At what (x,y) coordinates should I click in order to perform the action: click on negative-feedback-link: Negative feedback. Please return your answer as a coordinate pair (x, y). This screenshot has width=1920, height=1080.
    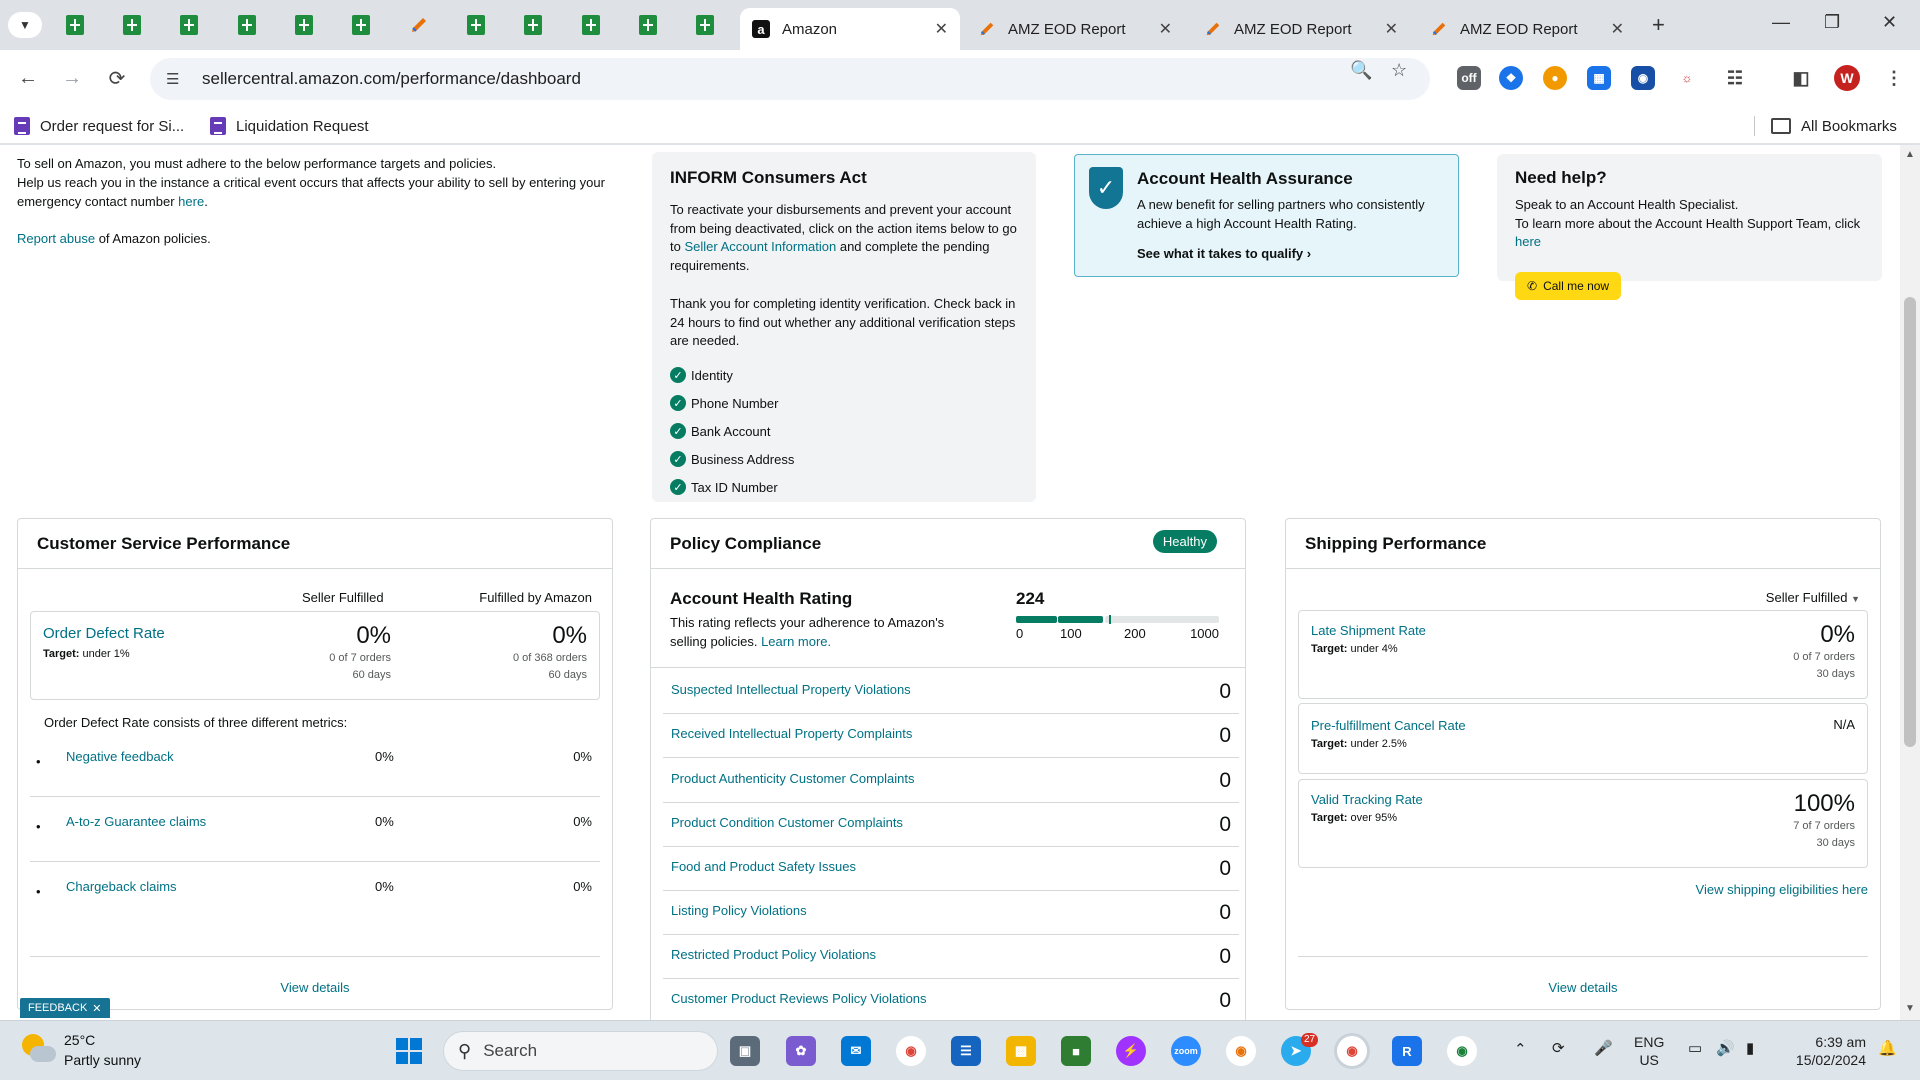
    Looking at the image, I should click on (120, 756).